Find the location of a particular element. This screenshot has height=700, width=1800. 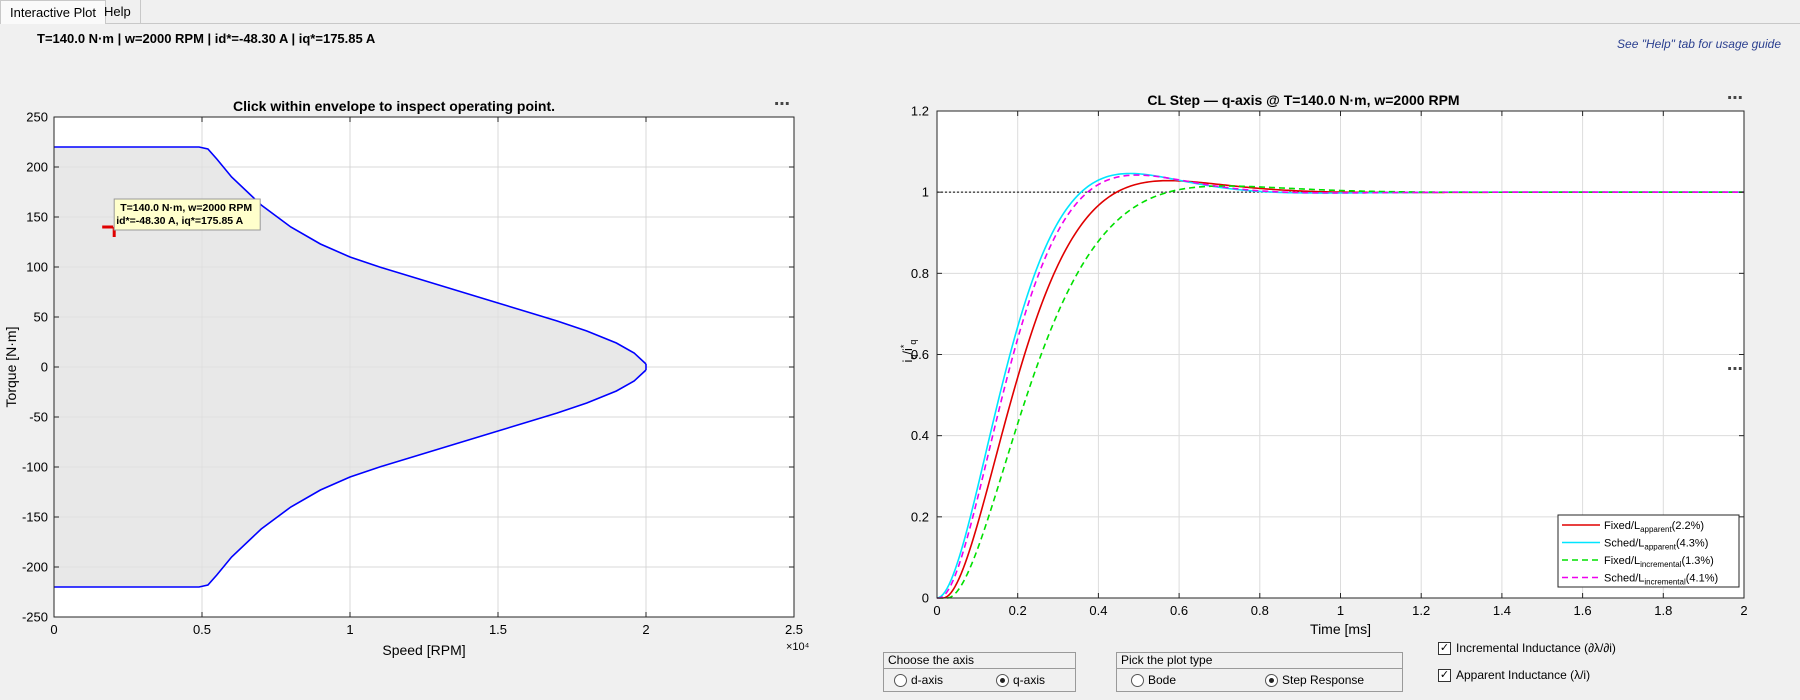

y-tick-label: 1.2 is located at coordinates (920, 111).